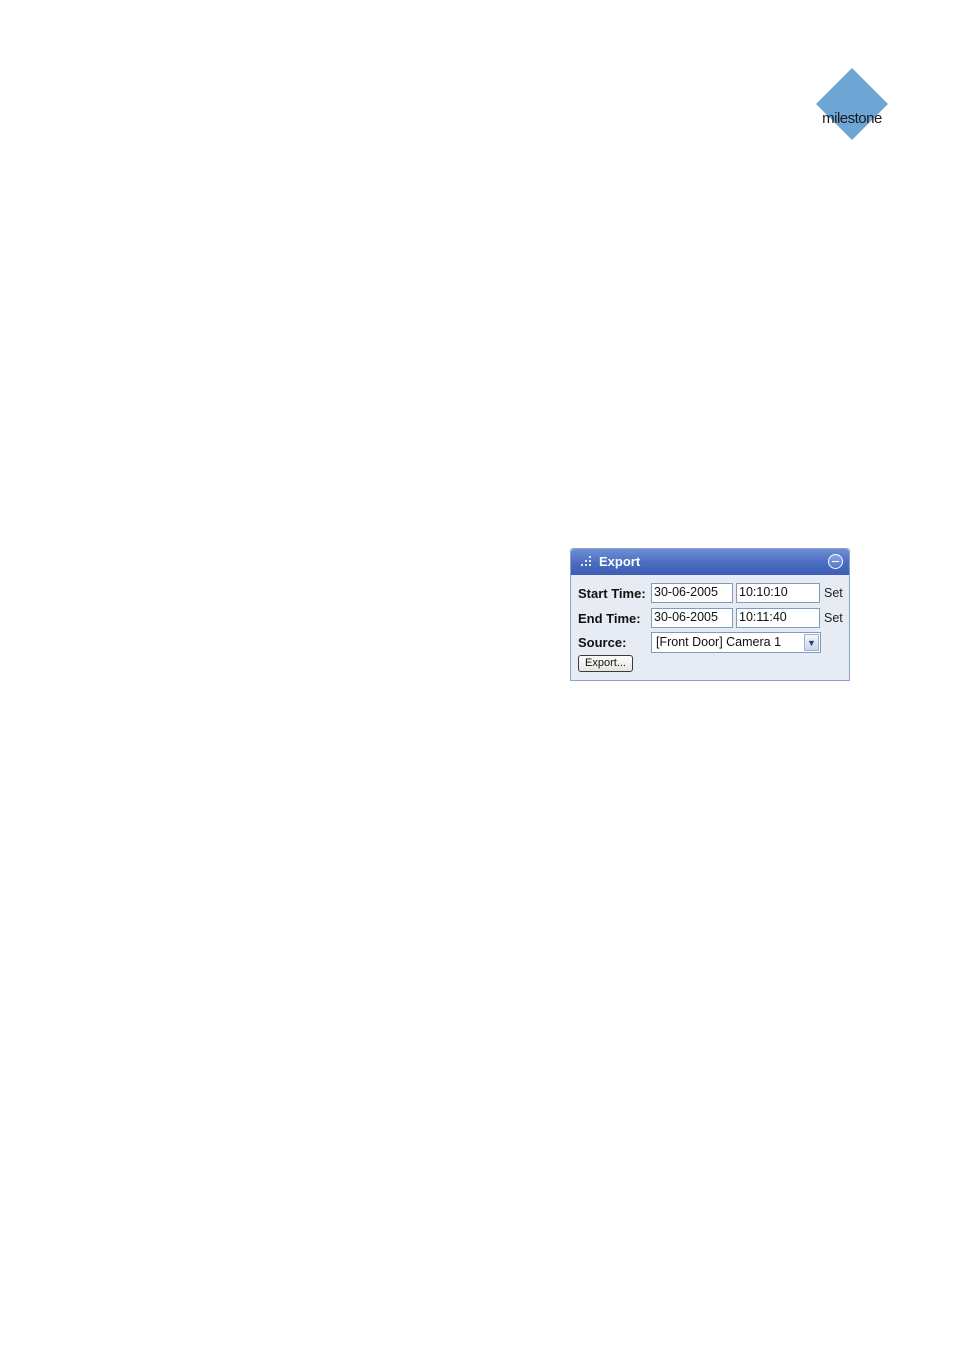 This screenshot has width=954, height=1350. I want to click on logo-text: milestone, so click(852, 118).